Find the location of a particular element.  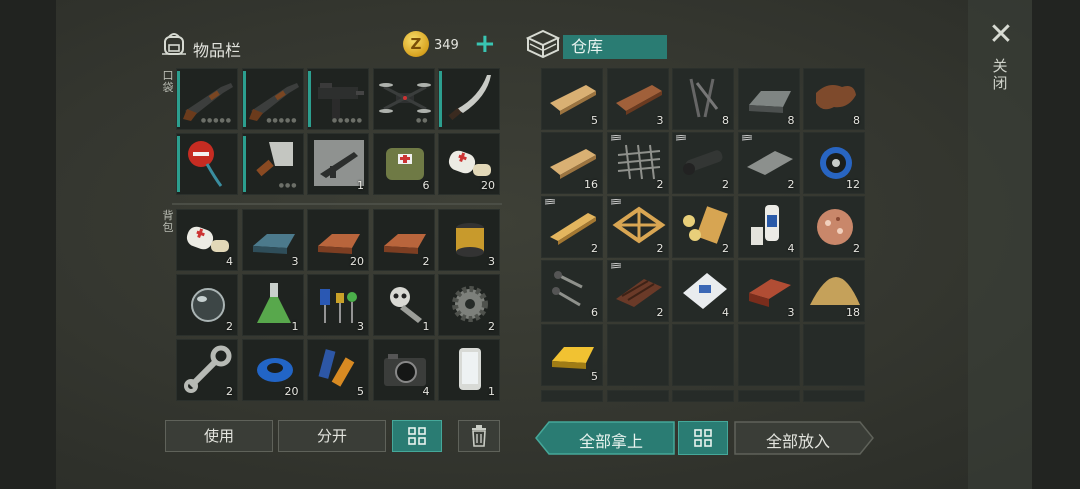

item-count: 6 is located at coordinates (426, 185).